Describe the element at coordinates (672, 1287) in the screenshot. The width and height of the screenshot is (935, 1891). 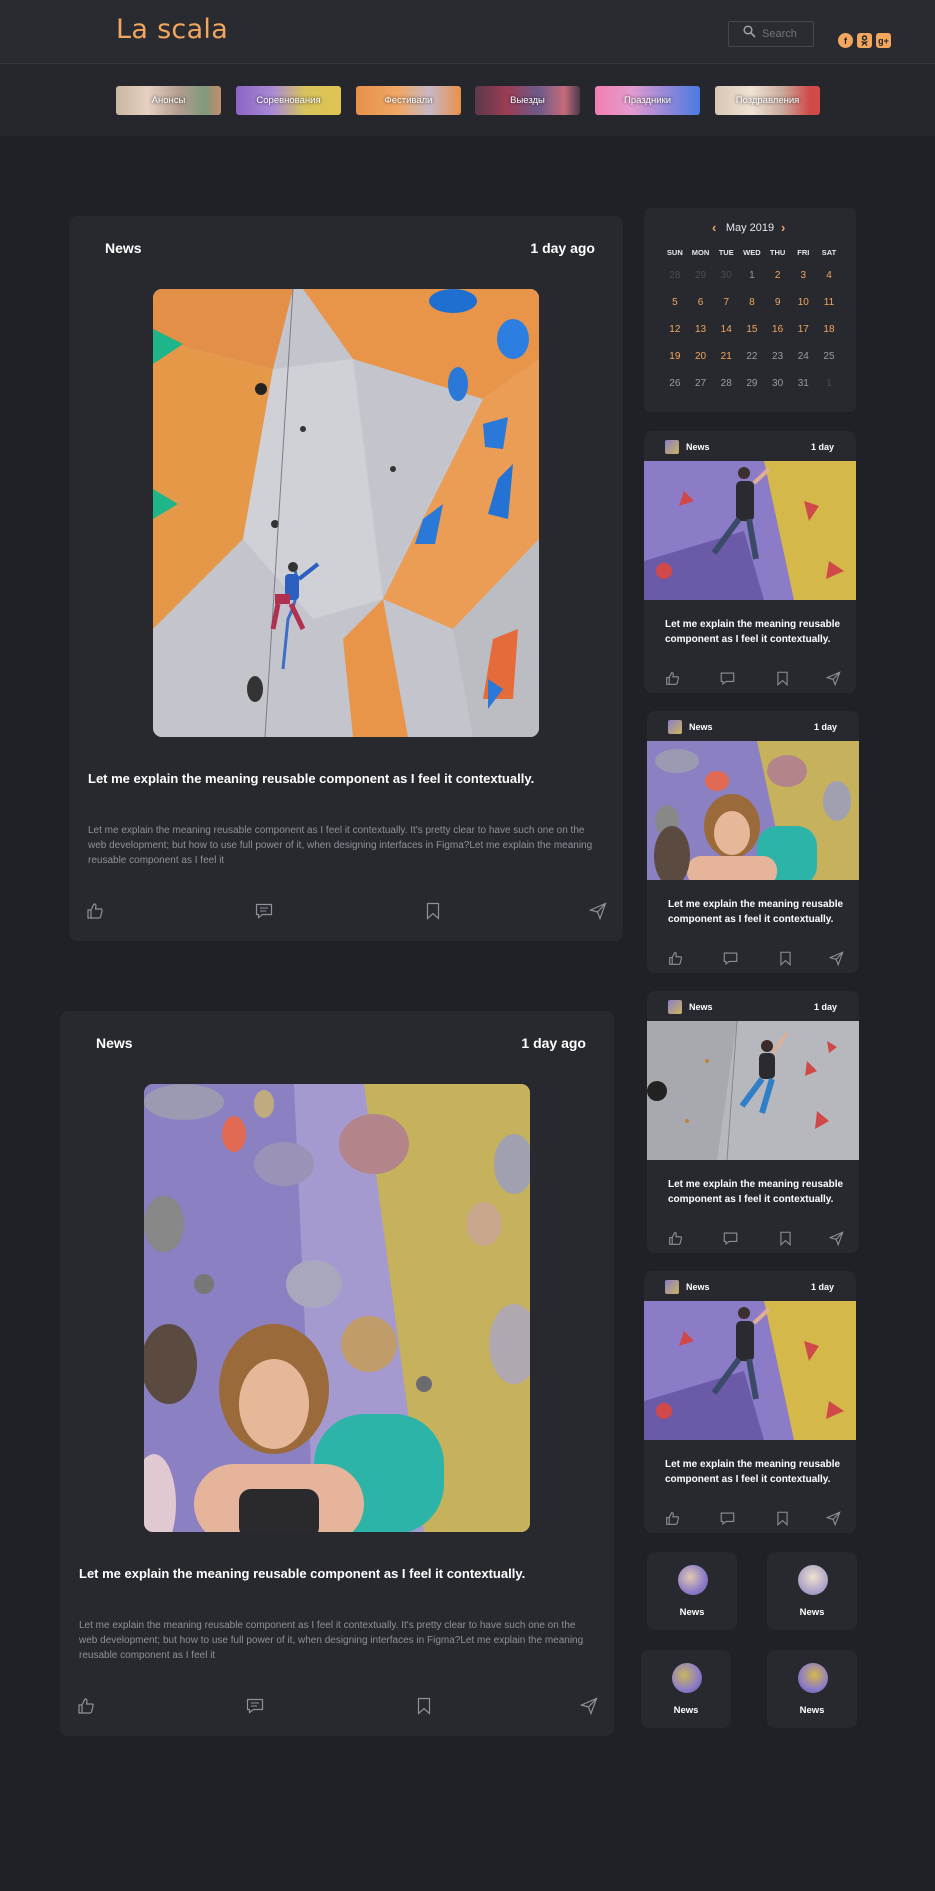
I see `avatar` at that location.